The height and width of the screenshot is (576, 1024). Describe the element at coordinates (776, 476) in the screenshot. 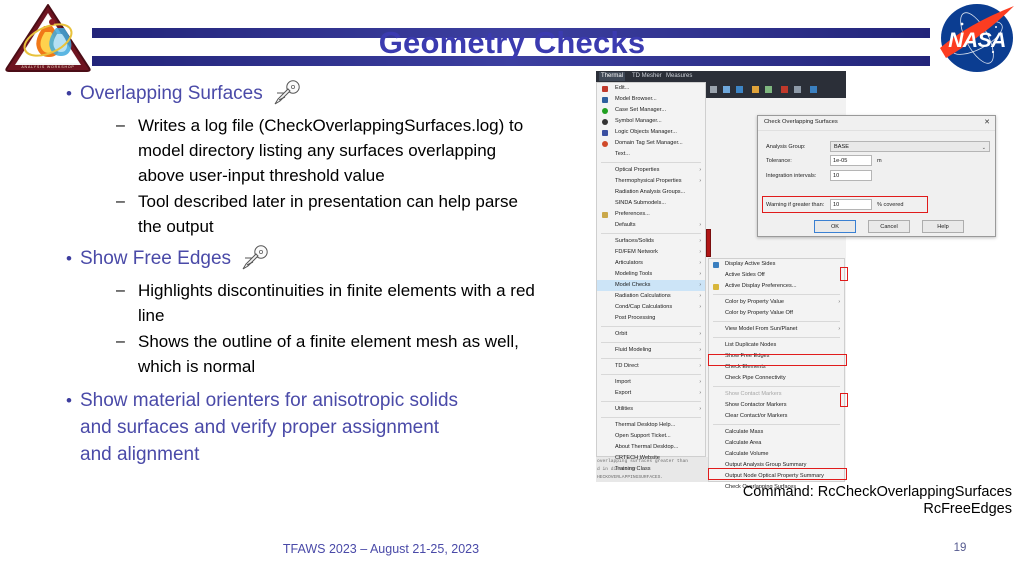

I see `submenu-item-output-node-optical-property-summary: Output Node Optical Property Summary` at that location.